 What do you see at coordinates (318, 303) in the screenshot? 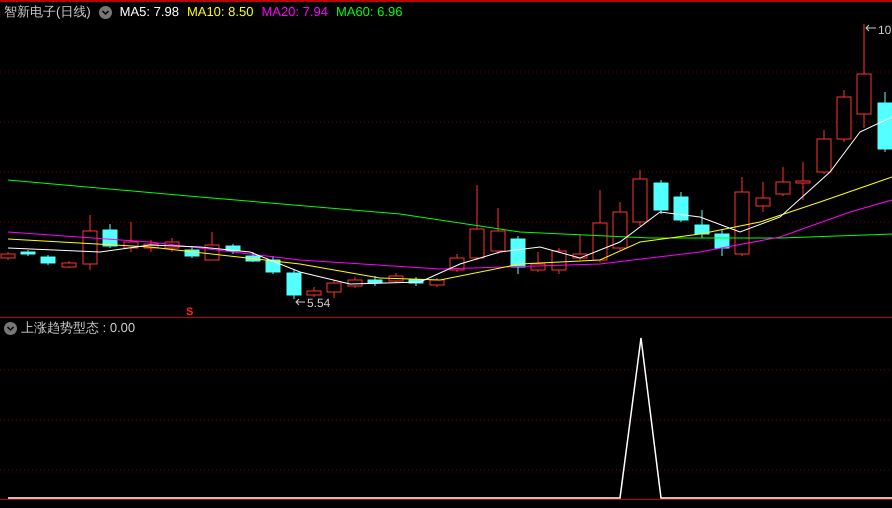
I see `price-label: 5.54` at bounding box center [318, 303].